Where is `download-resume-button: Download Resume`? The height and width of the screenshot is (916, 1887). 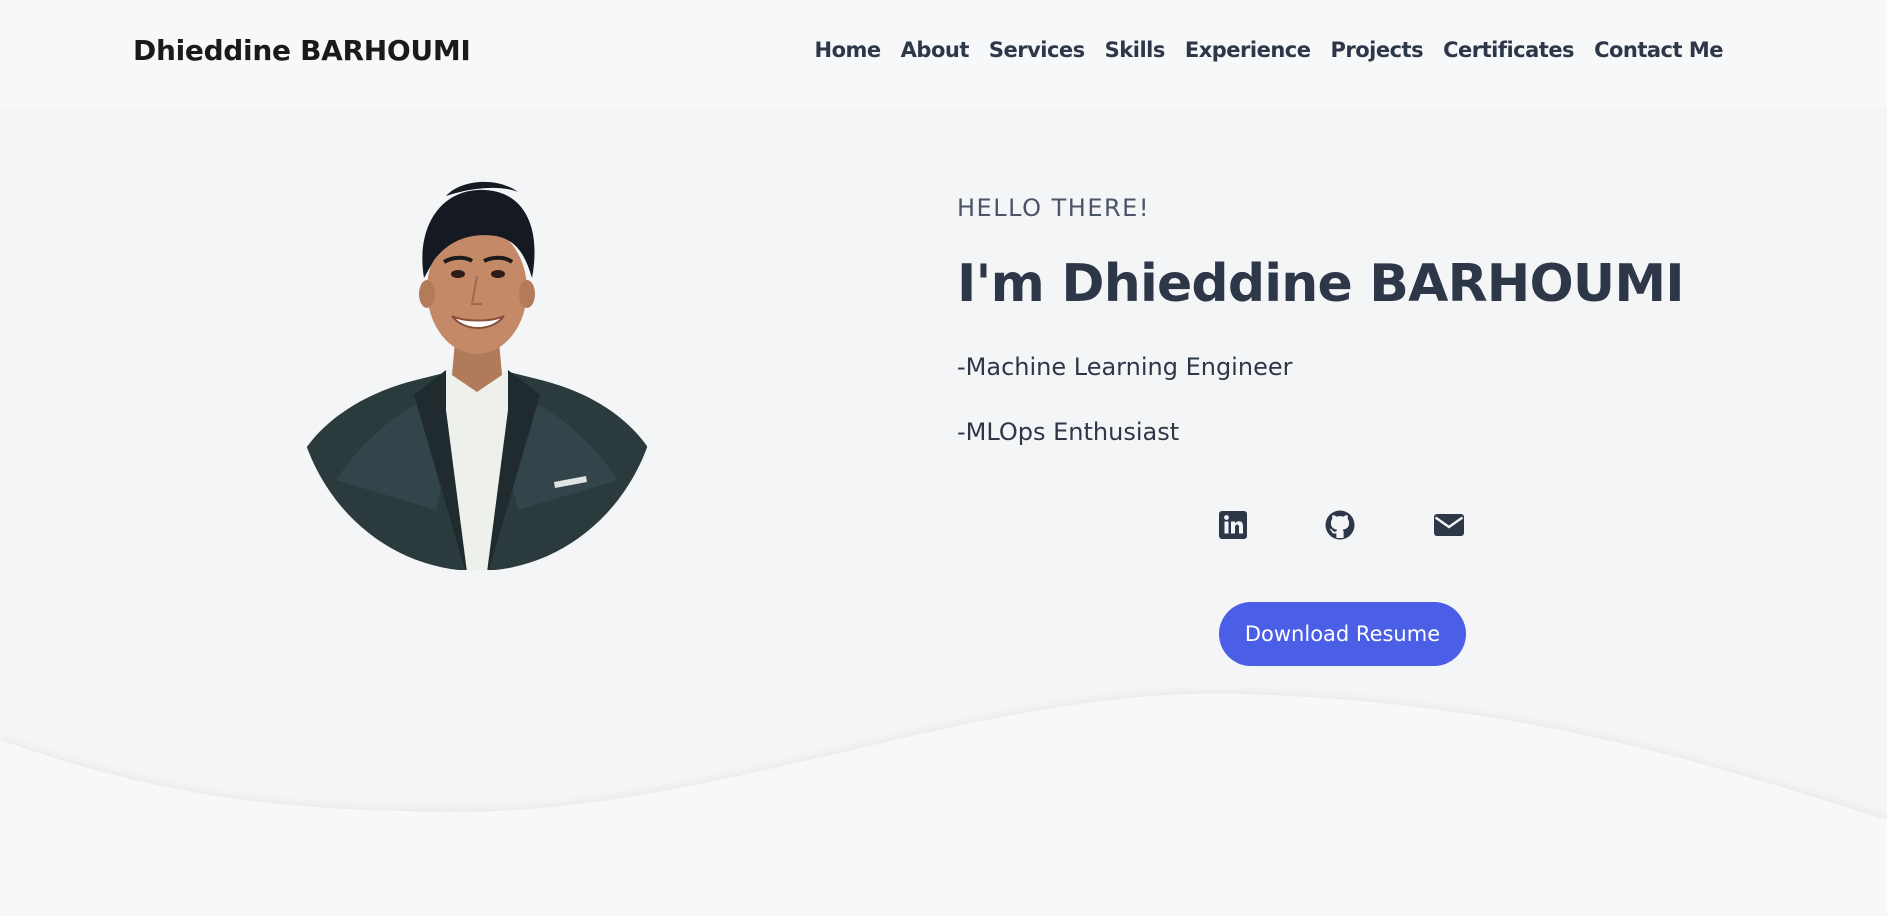 download-resume-button: Download Resume is located at coordinates (1342, 634).